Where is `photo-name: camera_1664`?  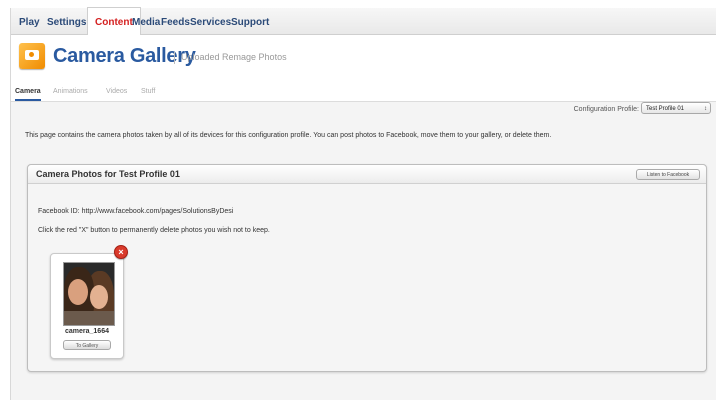
photo-name: camera_1664 is located at coordinates (87, 331).